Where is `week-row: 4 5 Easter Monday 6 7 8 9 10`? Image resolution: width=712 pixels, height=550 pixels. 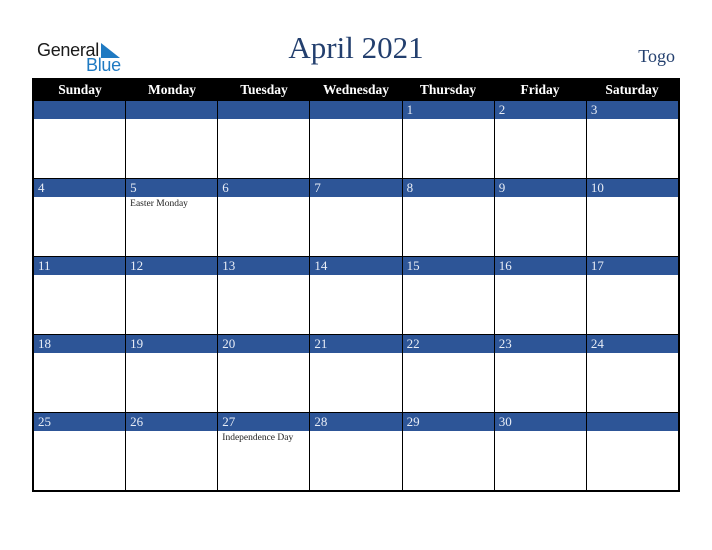
week-row: 4 5 Easter Monday 6 7 8 9 10 is located at coordinates (356, 217).